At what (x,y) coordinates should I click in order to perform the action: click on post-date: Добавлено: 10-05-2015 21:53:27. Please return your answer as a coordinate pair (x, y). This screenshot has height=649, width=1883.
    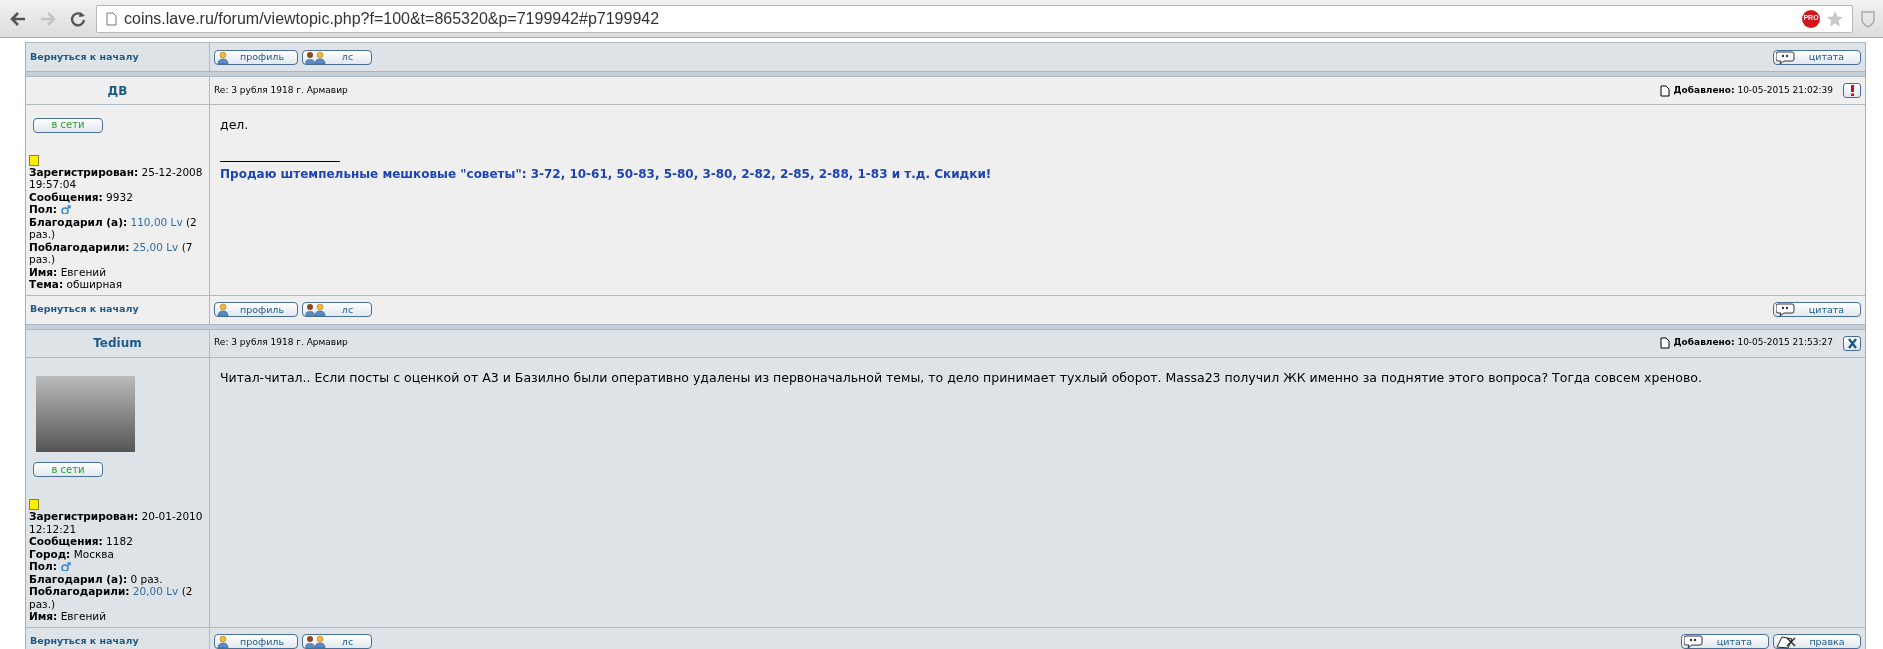
    Looking at the image, I should click on (1753, 343).